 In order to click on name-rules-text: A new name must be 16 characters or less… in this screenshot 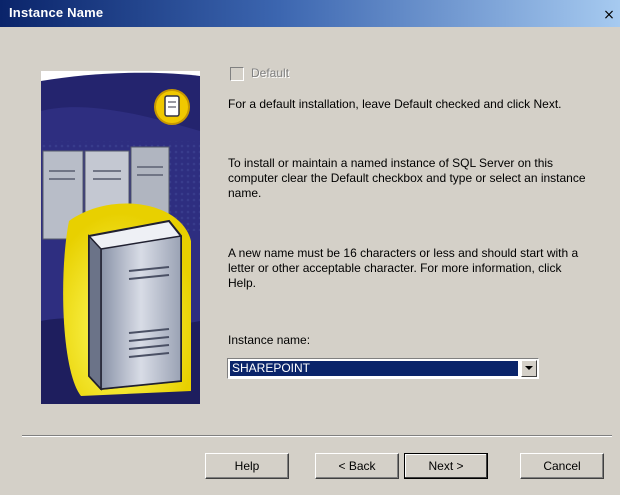, I will do `click(403, 268)`.